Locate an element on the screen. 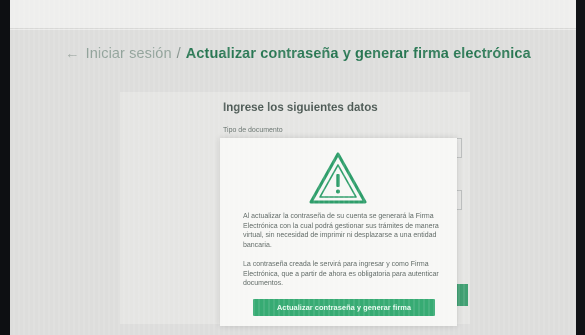  screen-bezel-right is located at coordinates (580, 167).